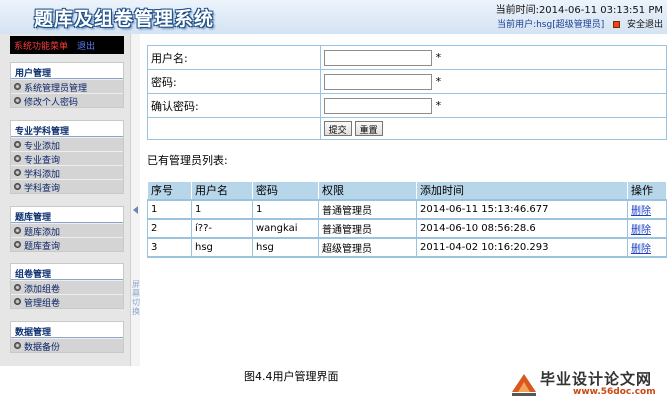 This screenshot has height=400, width=667. What do you see at coordinates (285, 227) in the screenshot?
I see `cell-password: wangkai` at bounding box center [285, 227].